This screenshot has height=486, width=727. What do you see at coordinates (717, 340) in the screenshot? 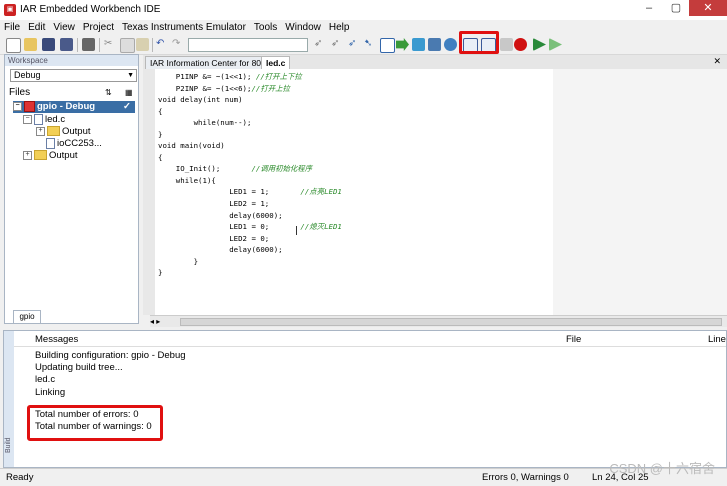
I see `line-column-header: Line` at bounding box center [717, 340].